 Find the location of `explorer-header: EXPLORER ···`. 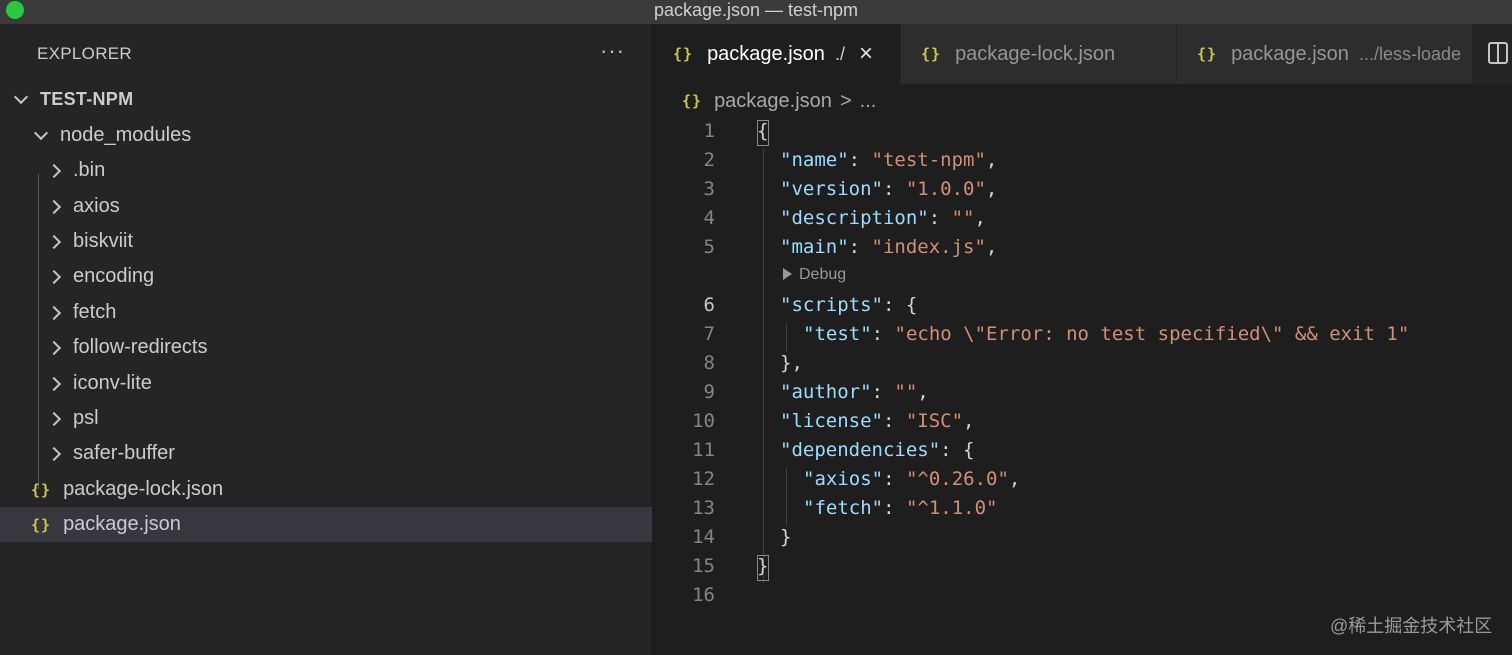

explorer-header: EXPLORER ··· is located at coordinates (326, 54).